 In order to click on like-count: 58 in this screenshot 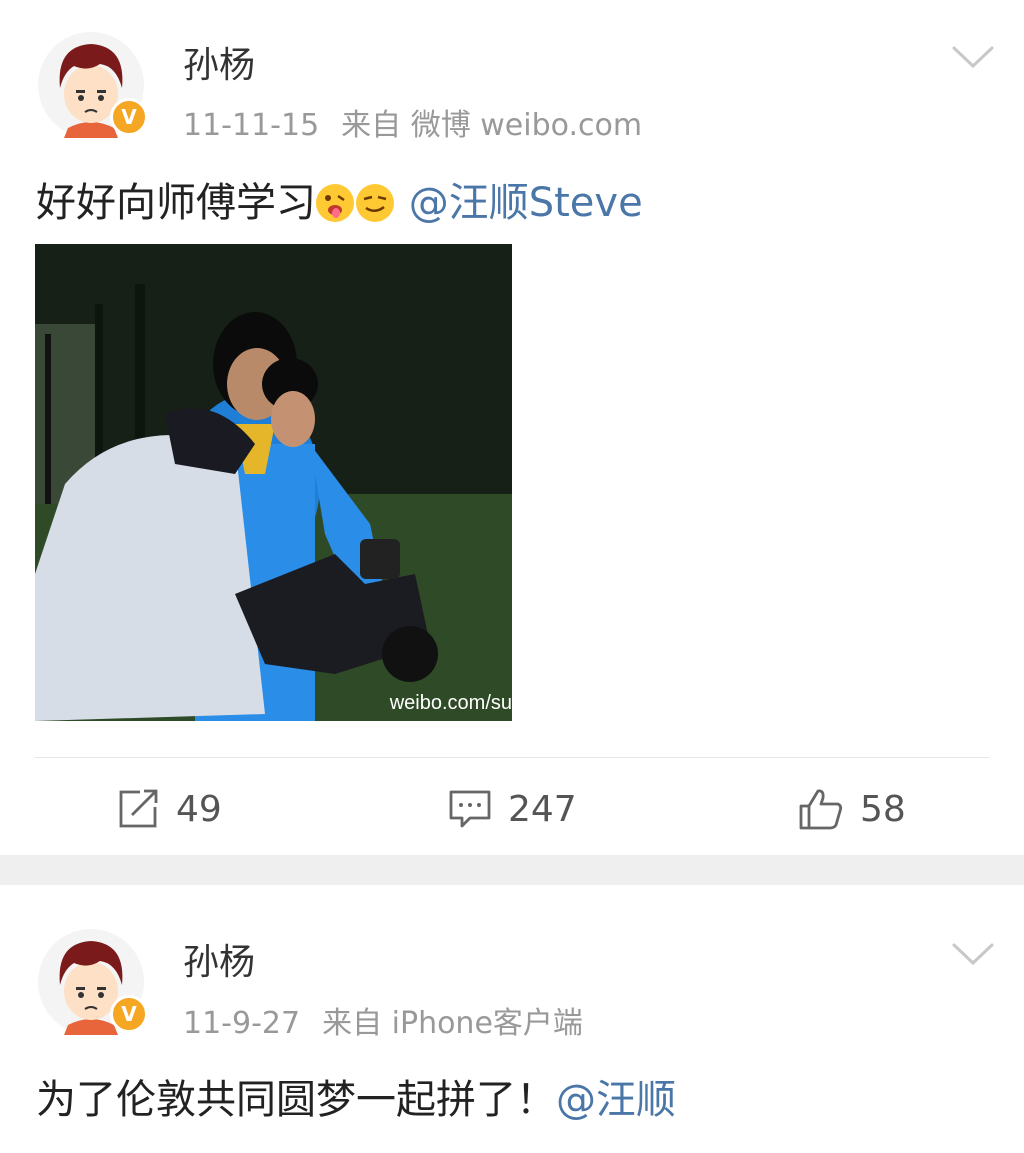, I will do `click(883, 809)`.